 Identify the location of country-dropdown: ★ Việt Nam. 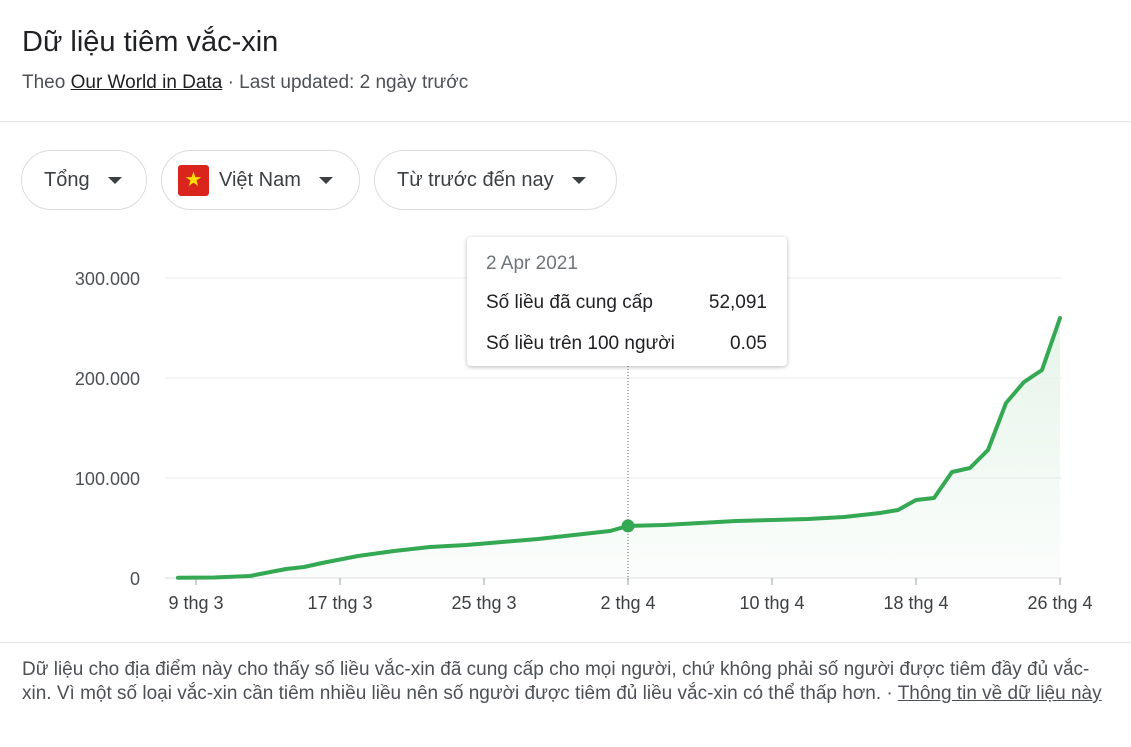
(260, 180).